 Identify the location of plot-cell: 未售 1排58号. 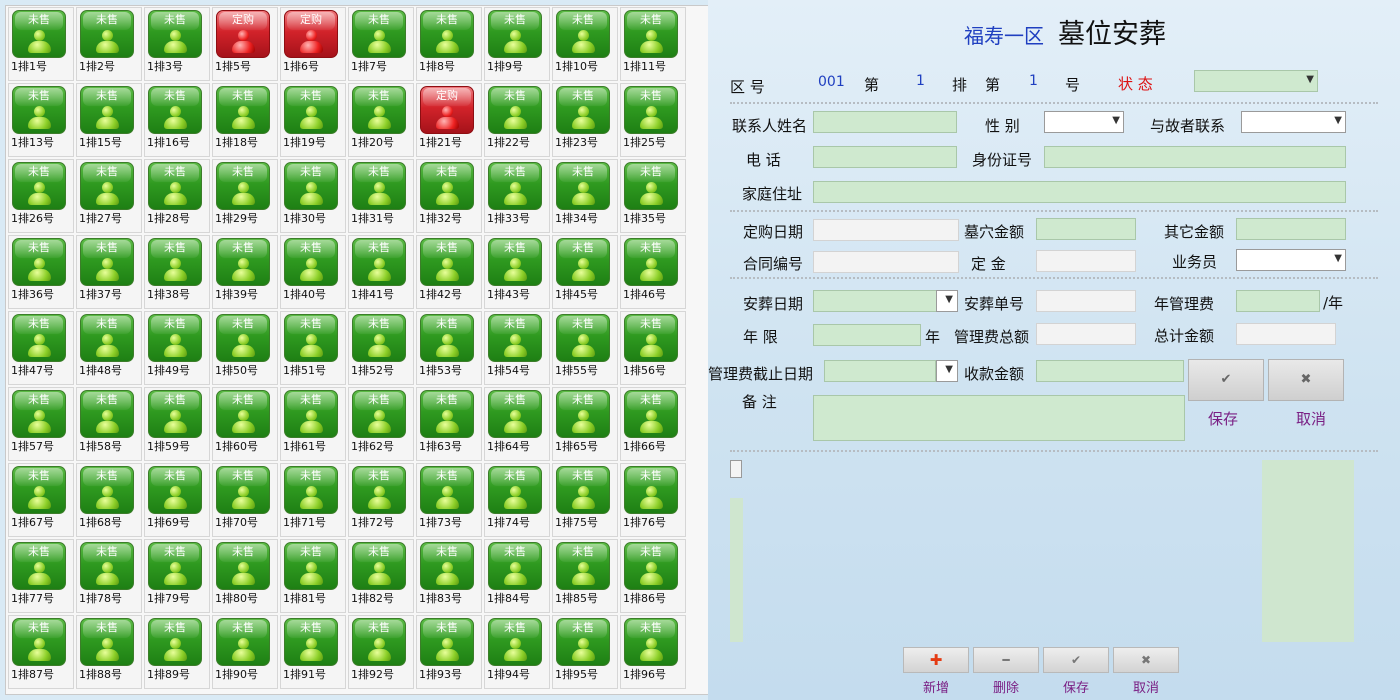
(109, 424).